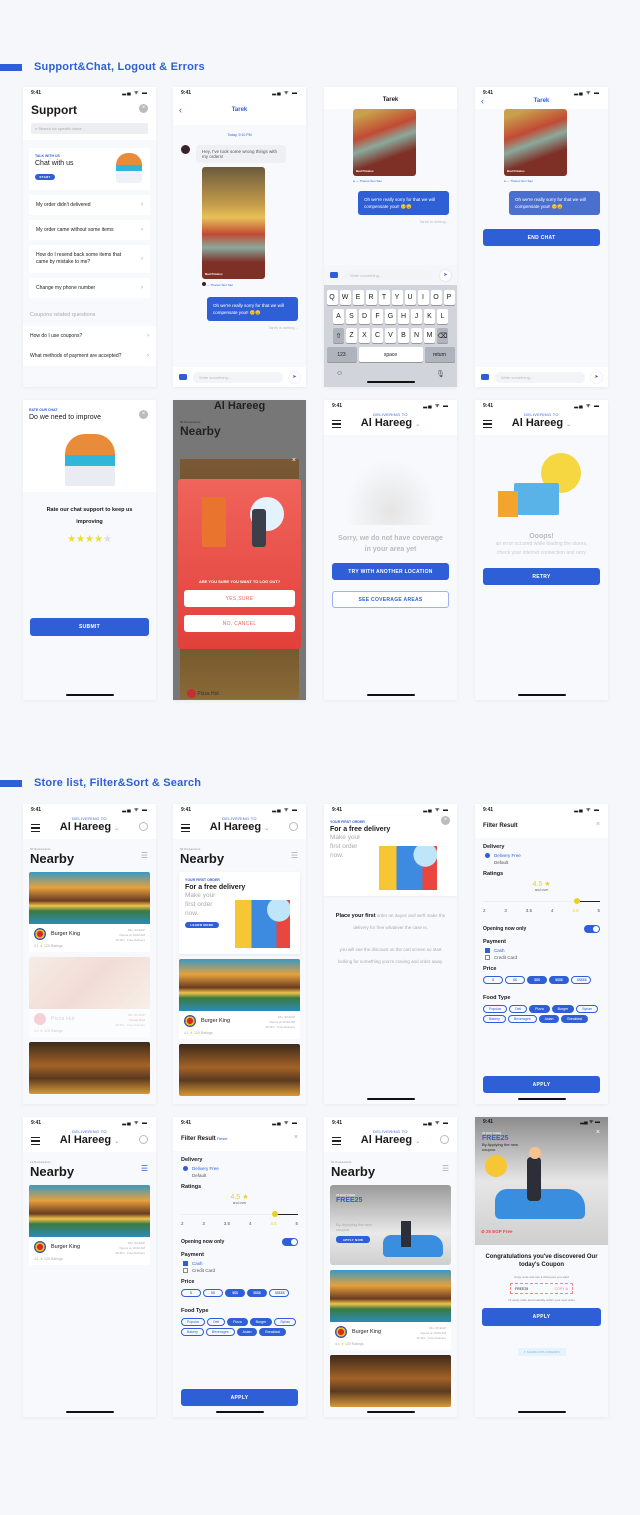  What do you see at coordinates (89, 230) in the screenshot?
I see `faq-item: My order came without some items ›` at bounding box center [89, 230].